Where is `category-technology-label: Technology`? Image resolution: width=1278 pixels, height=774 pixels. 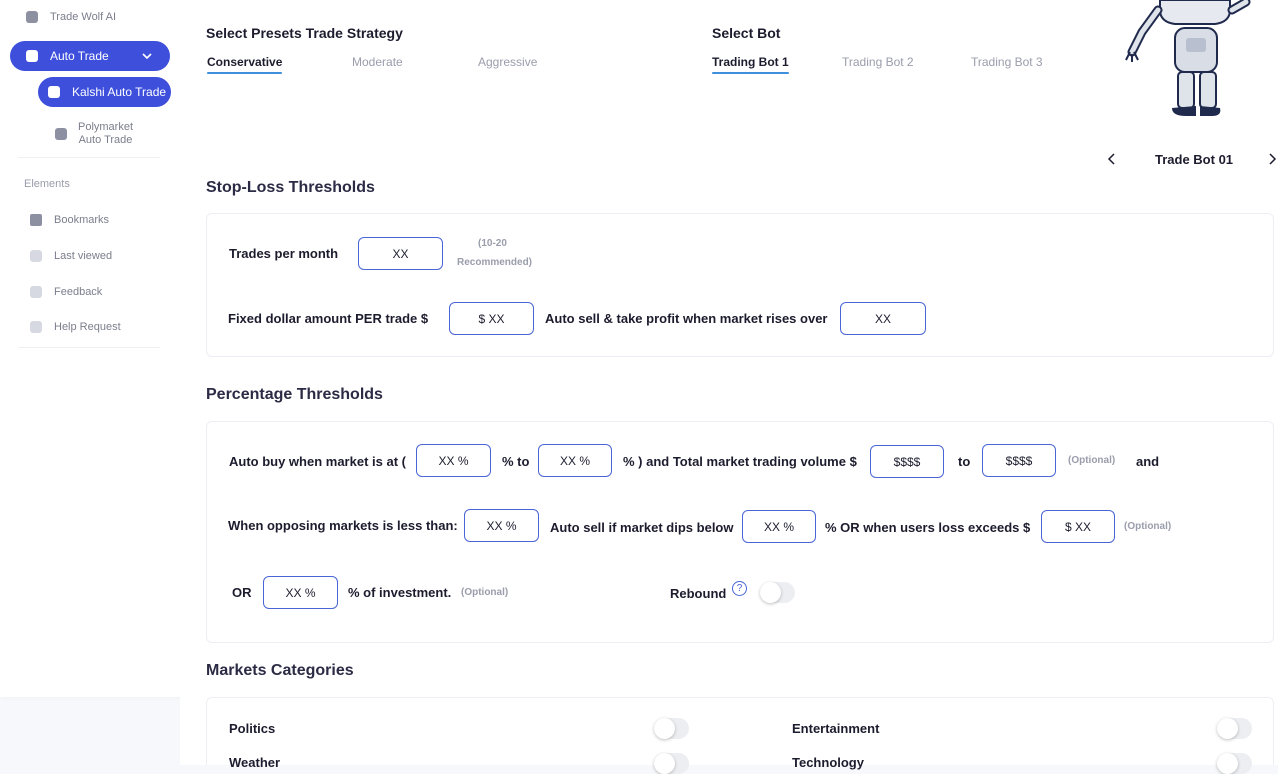 category-technology-label: Technology is located at coordinates (828, 762).